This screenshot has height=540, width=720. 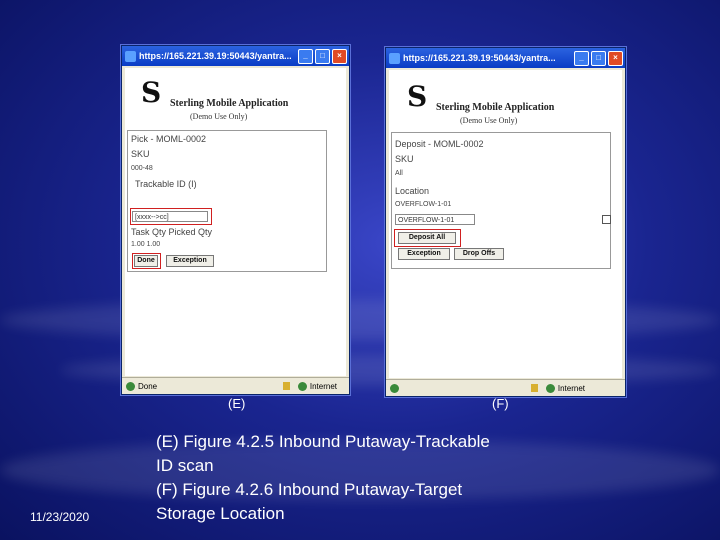 I want to click on status-text: Done, so click(x=148, y=386).